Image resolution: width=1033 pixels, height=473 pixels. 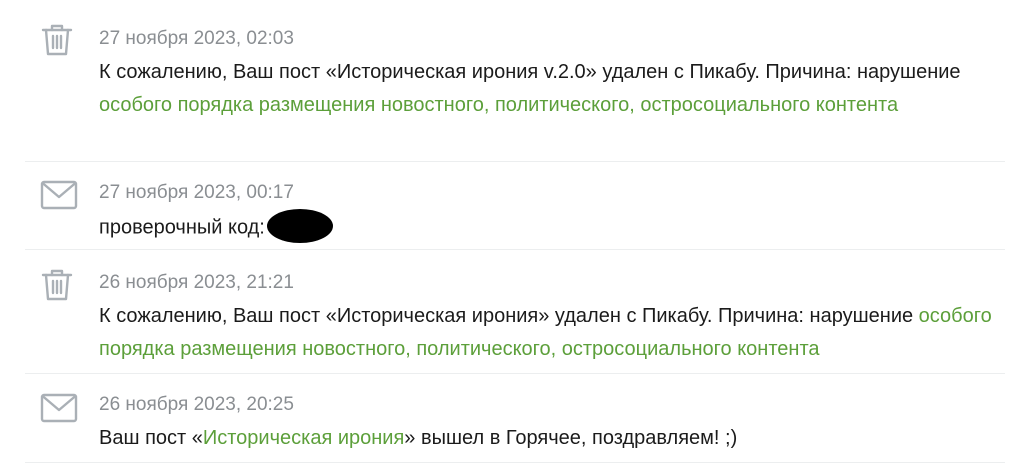 I want to click on notification-date: 26 ноября 2023, 21:21, so click(x=196, y=282).